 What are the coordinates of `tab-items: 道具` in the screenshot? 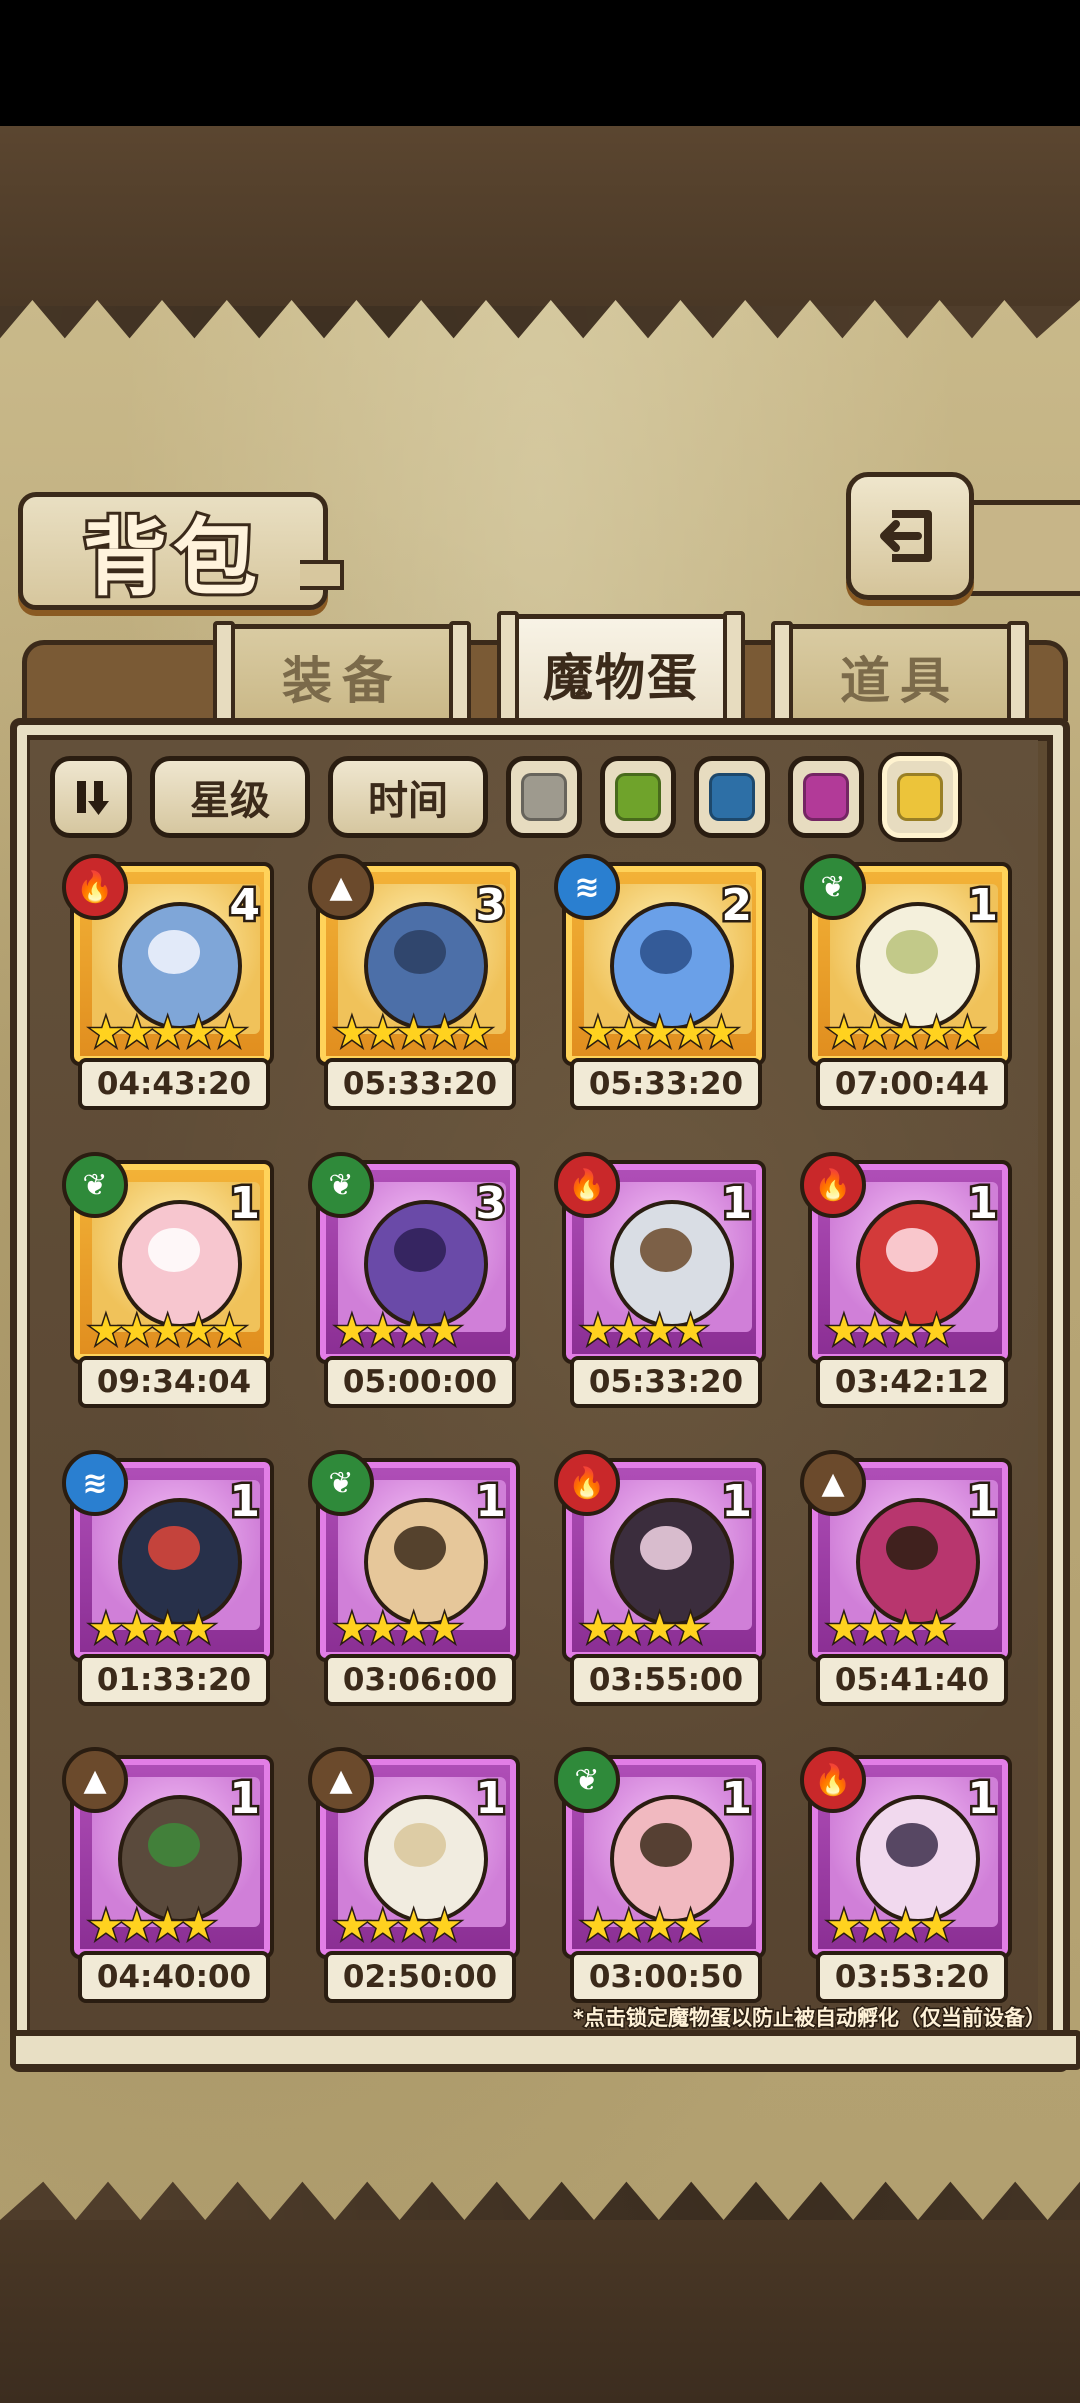 It's located at (900, 679).